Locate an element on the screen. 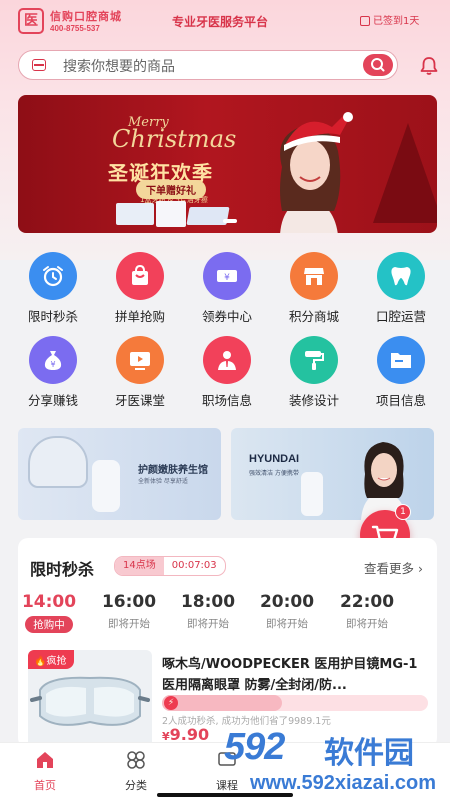 The width and height of the screenshot is (450, 801). chevron-right-icon: › is located at coordinates (420, 568).